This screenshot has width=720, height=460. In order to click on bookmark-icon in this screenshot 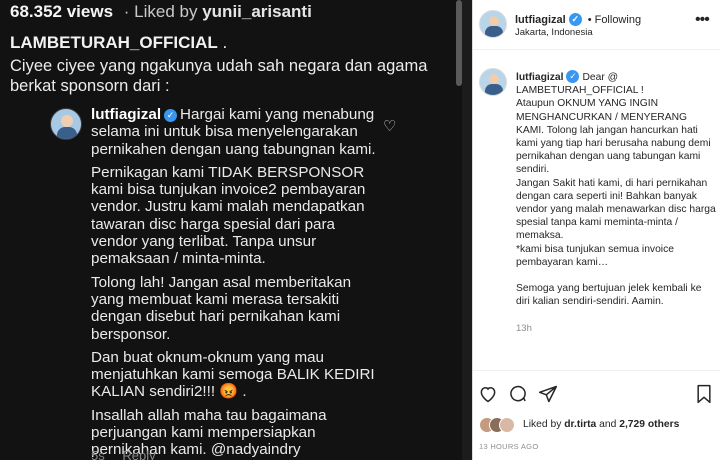, I will do `click(704, 394)`.